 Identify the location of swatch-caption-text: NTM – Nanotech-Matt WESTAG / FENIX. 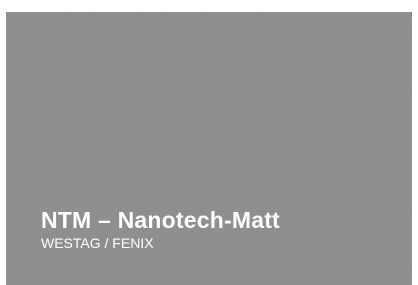
(160, 229).